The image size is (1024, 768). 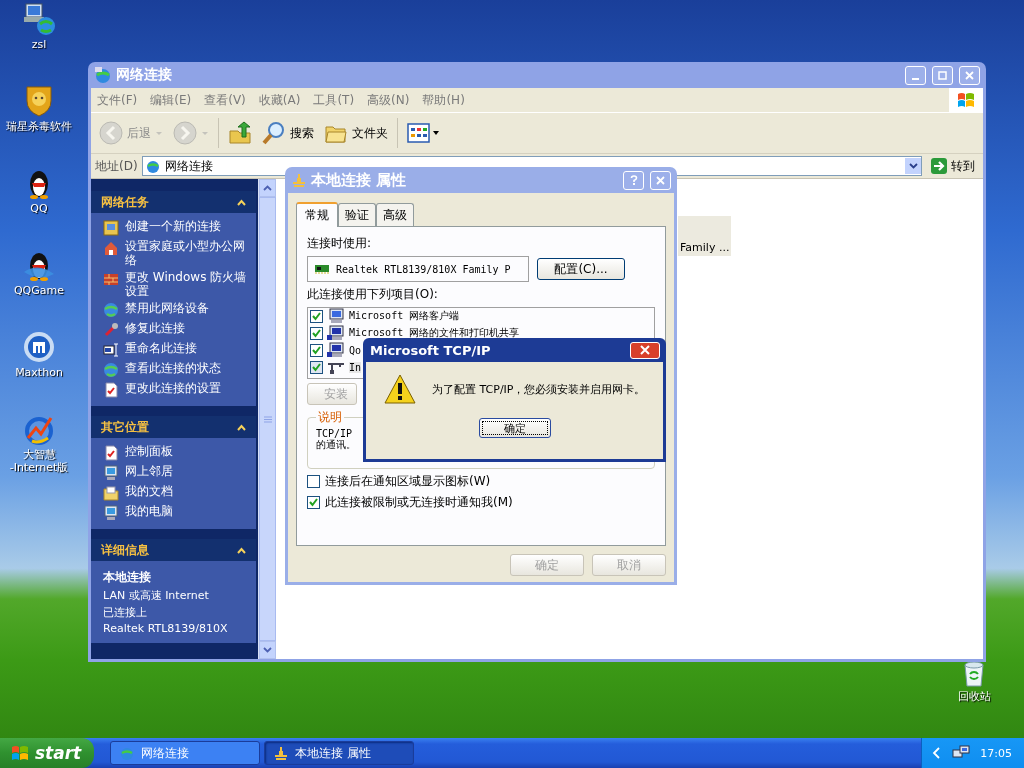 What do you see at coordinates (111, 390) in the screenshot?
I see `document-icon` at bounding box center [111, 390].